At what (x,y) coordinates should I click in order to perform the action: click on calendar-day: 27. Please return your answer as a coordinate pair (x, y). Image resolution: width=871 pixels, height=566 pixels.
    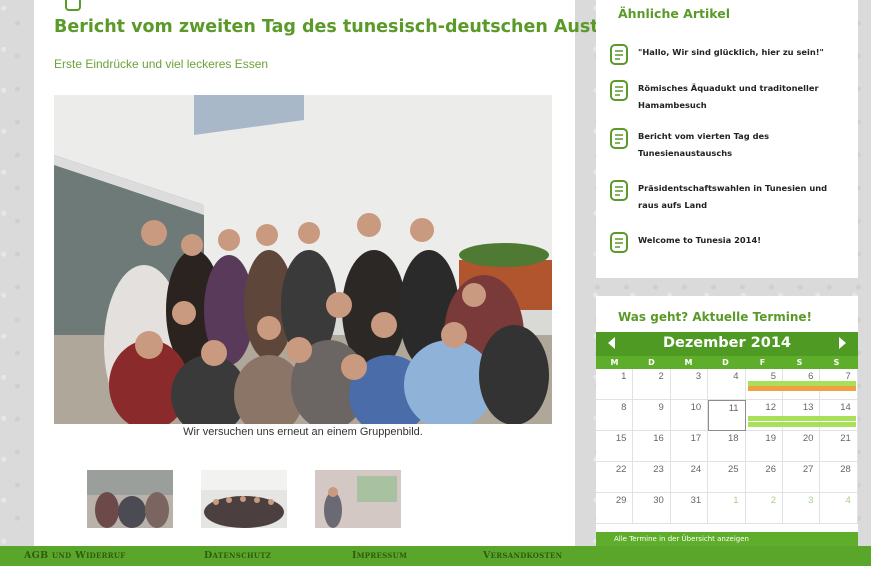
    Looking at the image, I should click on (802, 477).